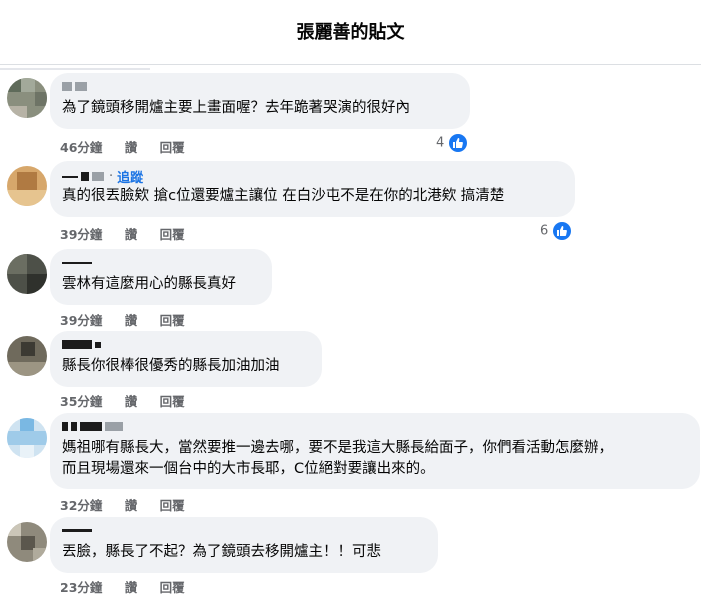 The height and width of the screenshot is (598, 701). I want to click on comment-time: 46分鐘, so click(81, 147).